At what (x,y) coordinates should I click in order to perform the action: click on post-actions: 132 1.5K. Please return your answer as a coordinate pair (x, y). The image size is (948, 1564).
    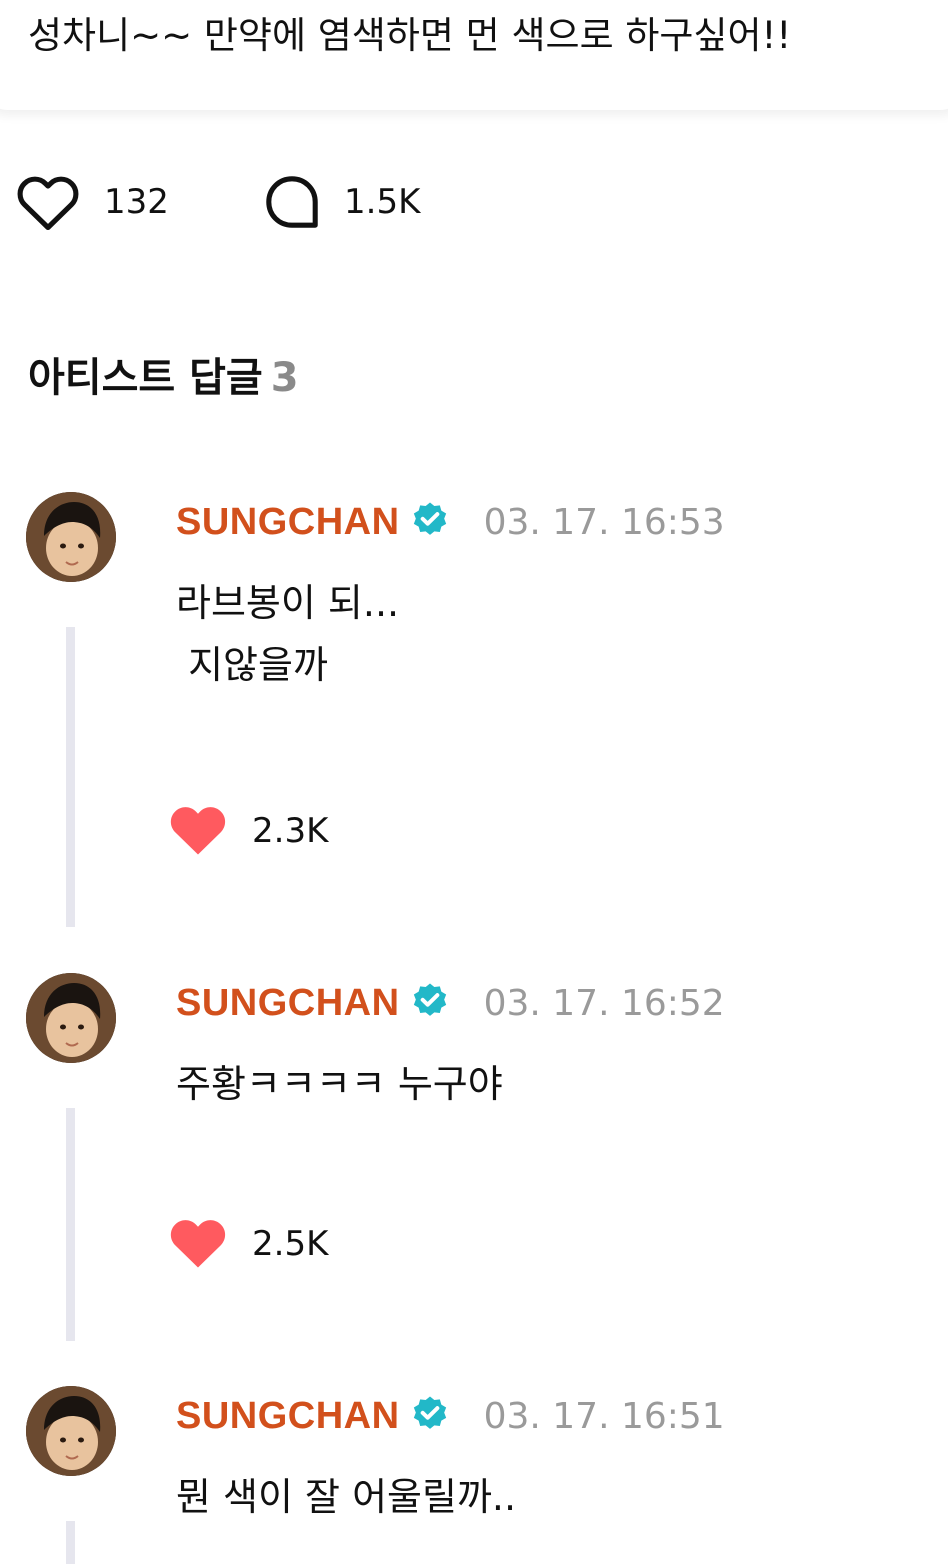
    Looking at the image, I should click on (474, 202).